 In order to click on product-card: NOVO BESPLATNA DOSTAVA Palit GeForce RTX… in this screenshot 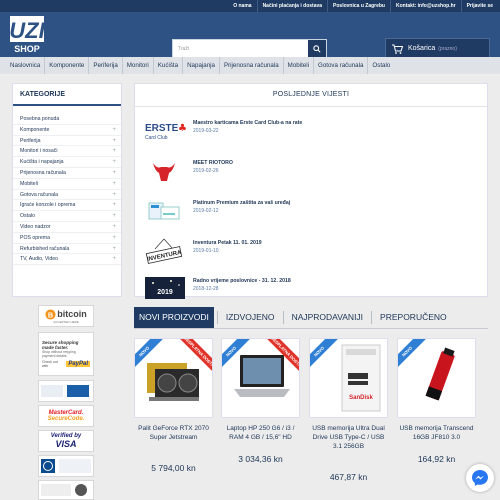, I will do `click(173, 419)`.